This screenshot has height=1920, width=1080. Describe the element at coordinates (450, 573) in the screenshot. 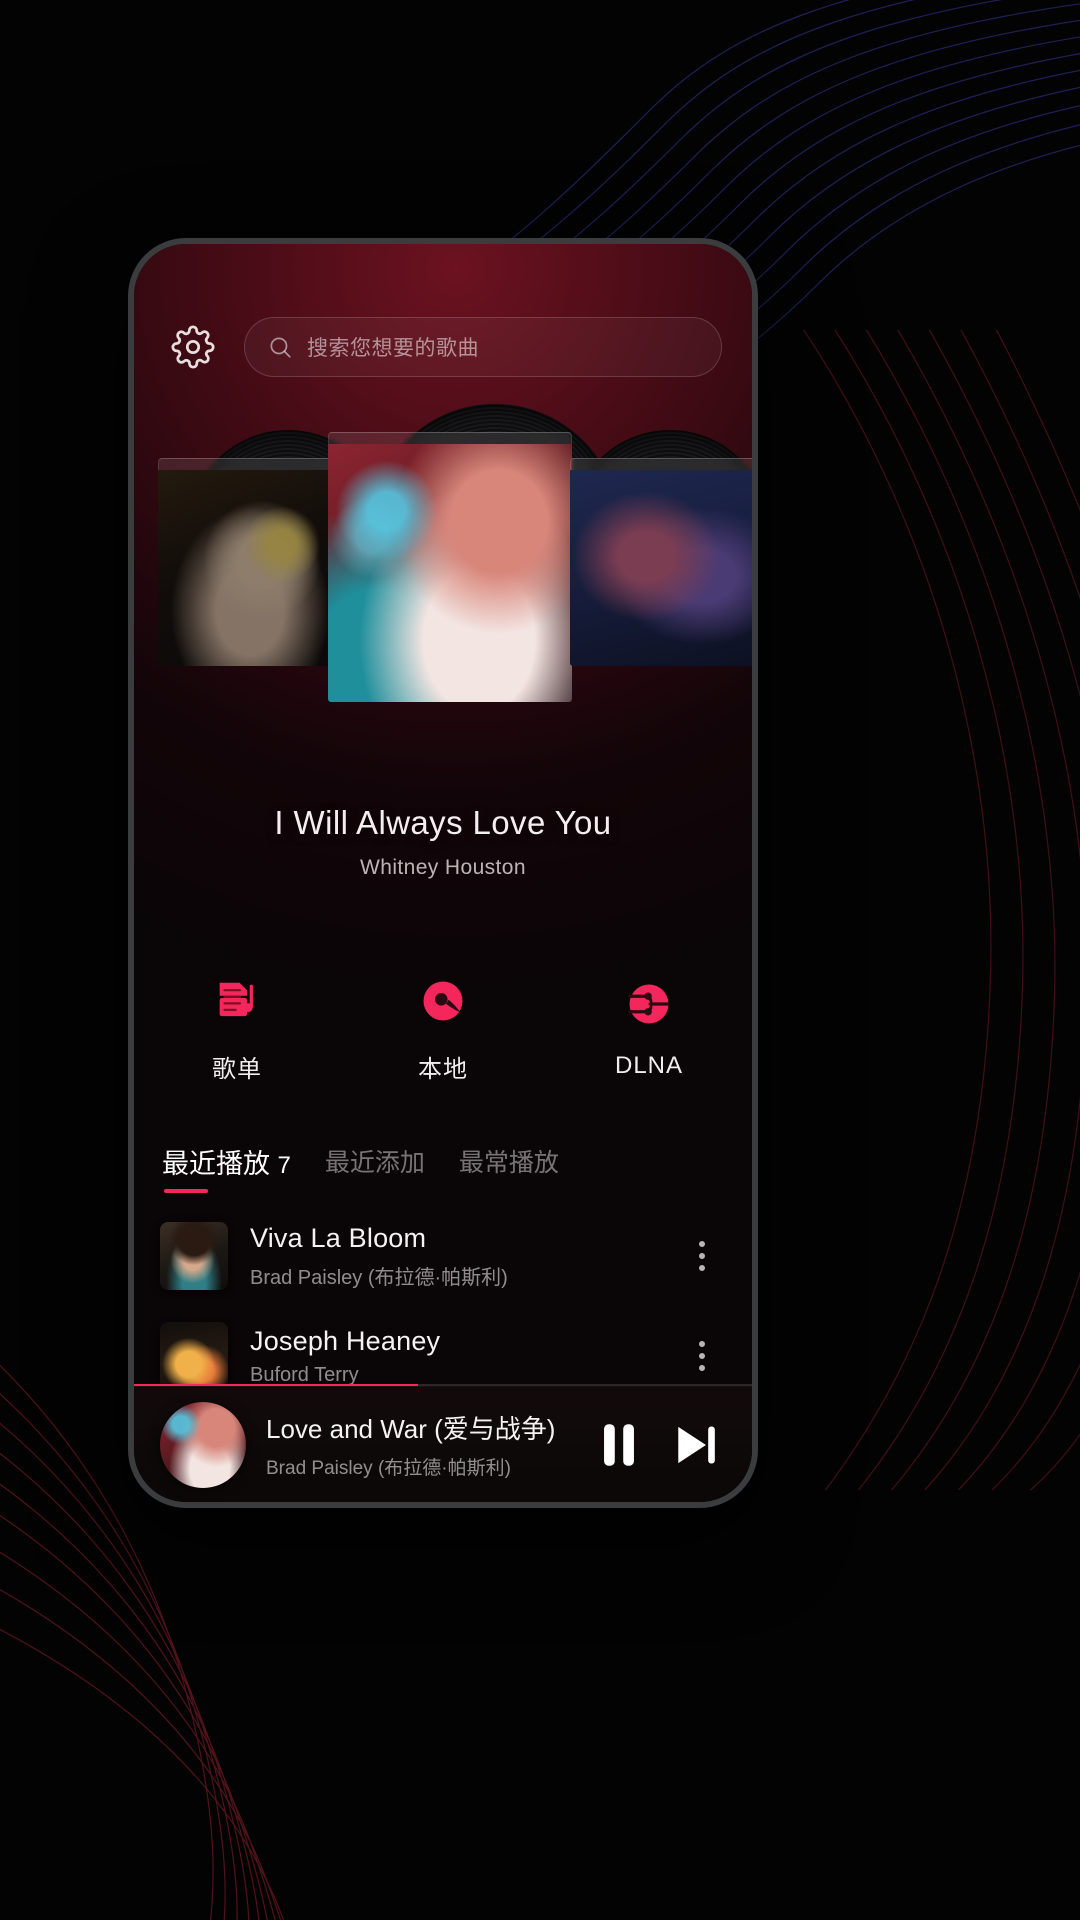

I see `album-art-center` at that location.